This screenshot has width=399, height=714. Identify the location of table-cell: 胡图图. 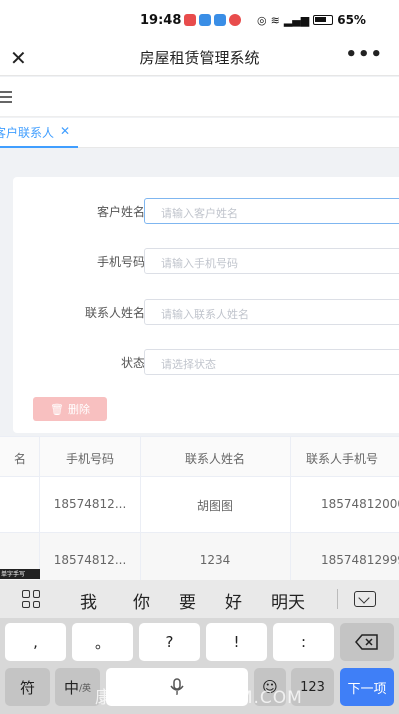
(214, 506).